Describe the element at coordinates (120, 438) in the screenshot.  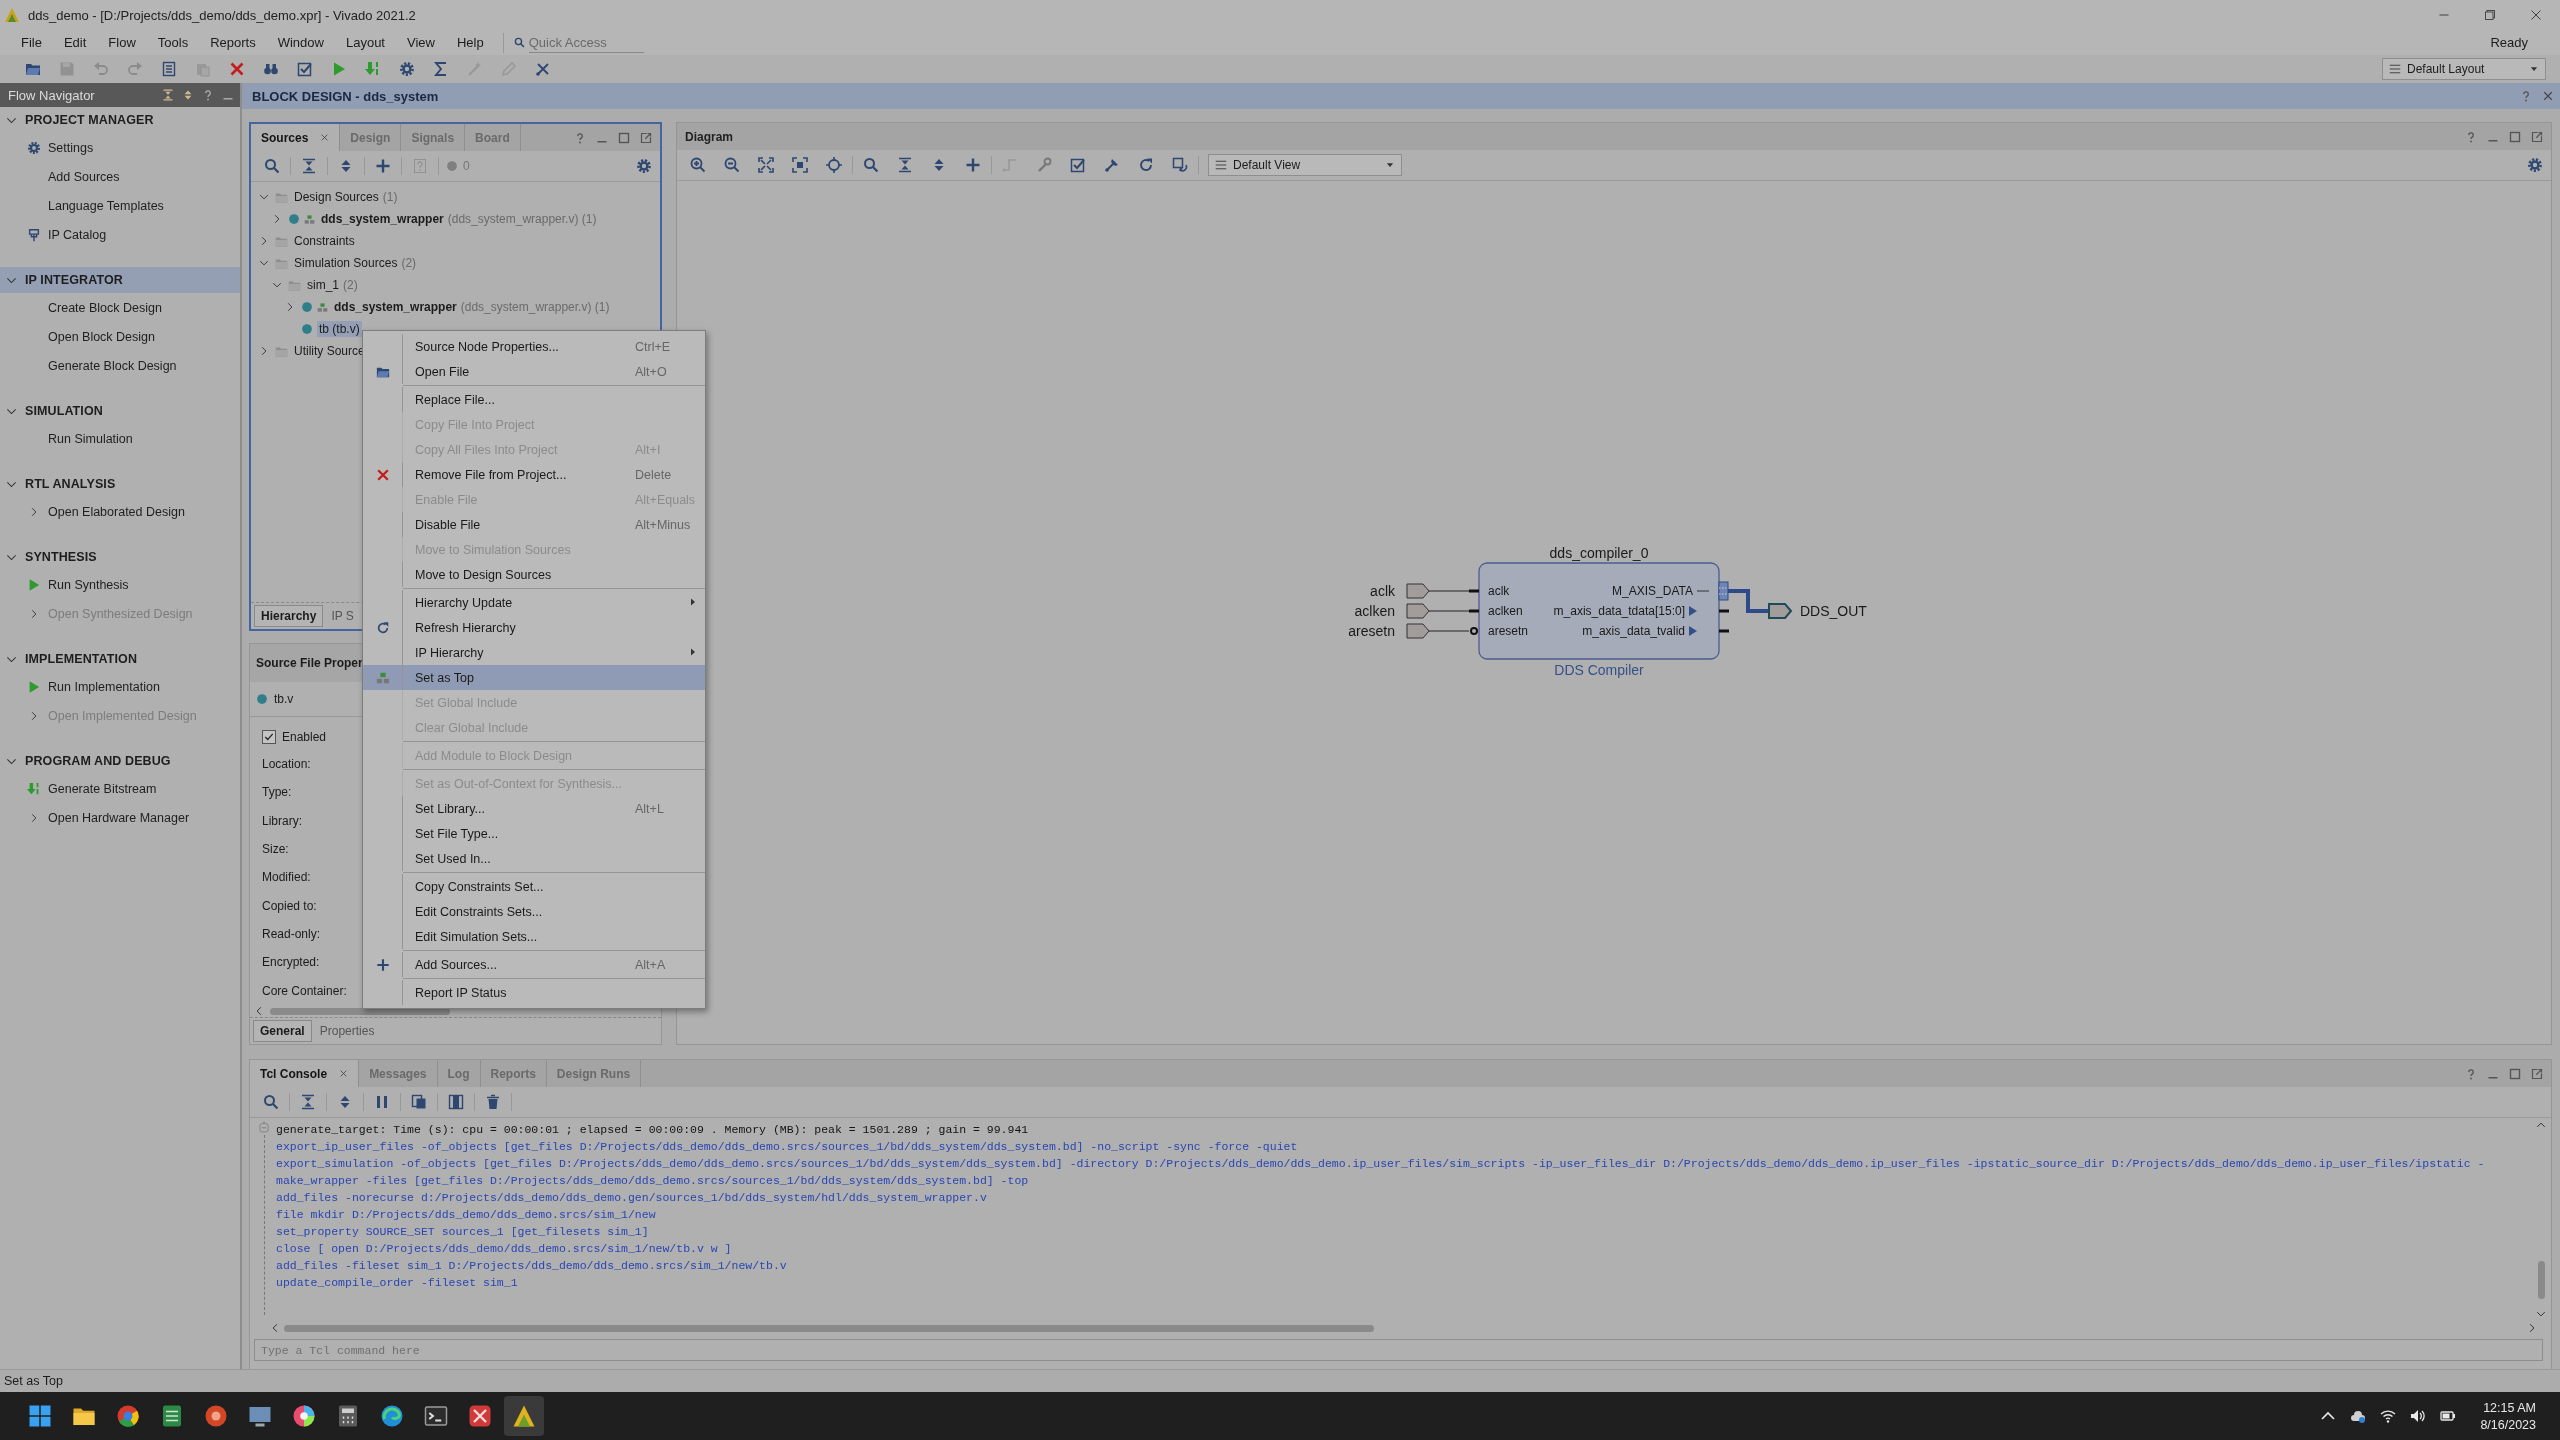
I see `nav-item: Run Simulation` at that location.